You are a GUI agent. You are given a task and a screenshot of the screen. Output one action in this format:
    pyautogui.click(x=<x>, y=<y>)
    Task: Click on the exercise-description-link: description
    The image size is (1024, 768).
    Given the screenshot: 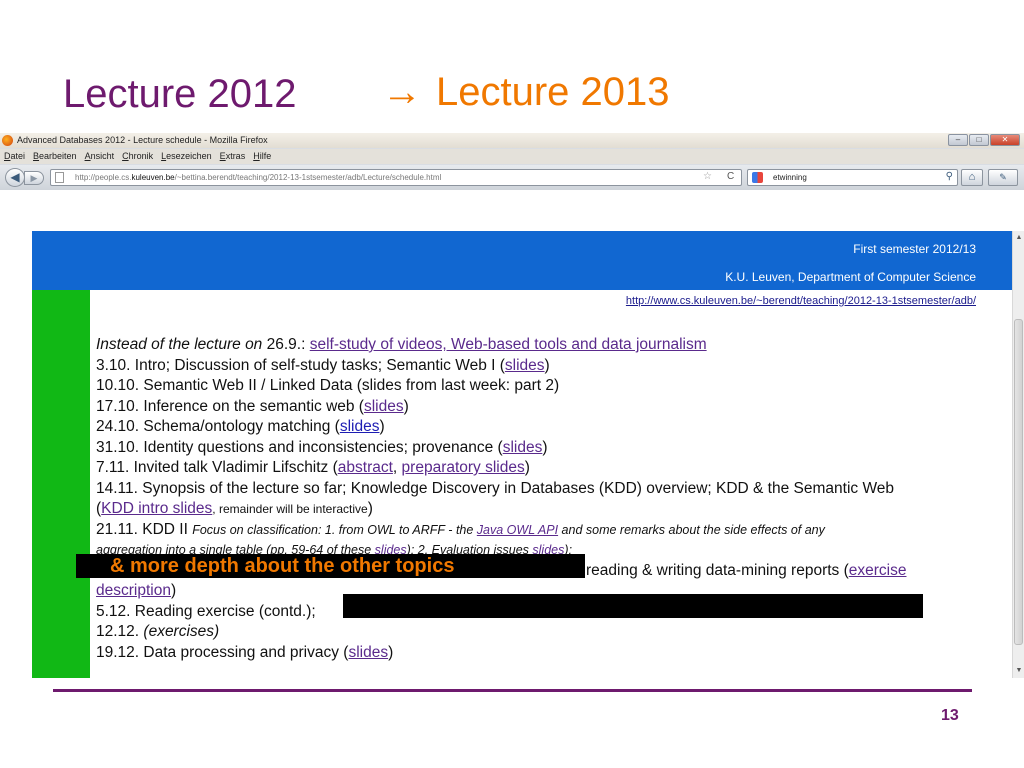 What is the action you would take?
    pyautogui.click(x=133, y=590)
    